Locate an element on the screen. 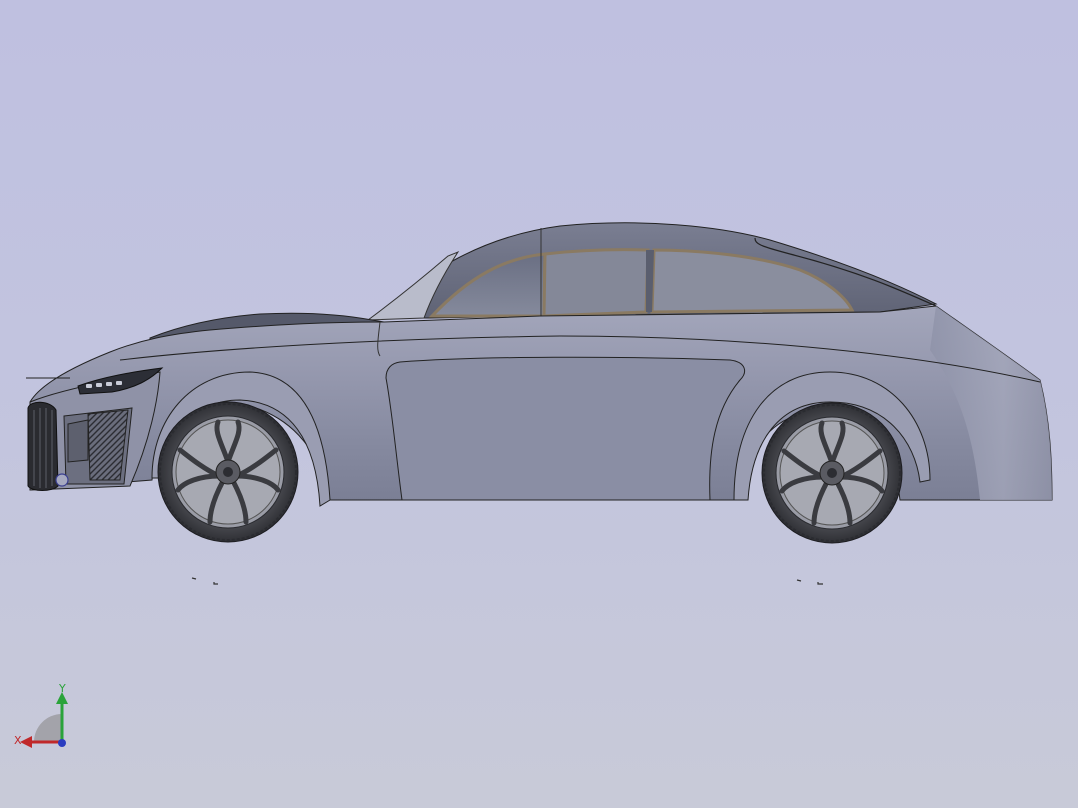  kidney-grille is located at coordinates (43, 446).